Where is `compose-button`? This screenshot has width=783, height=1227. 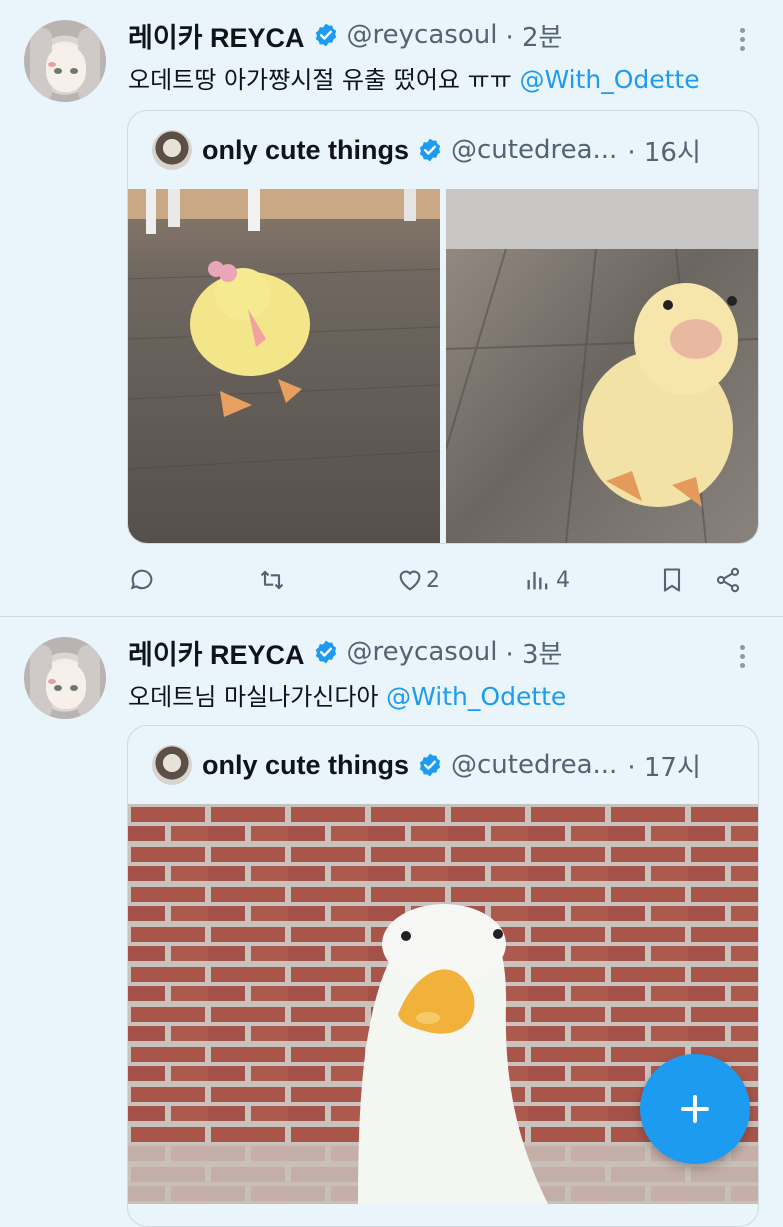
compose-button is located at coordinates (695, 1109).